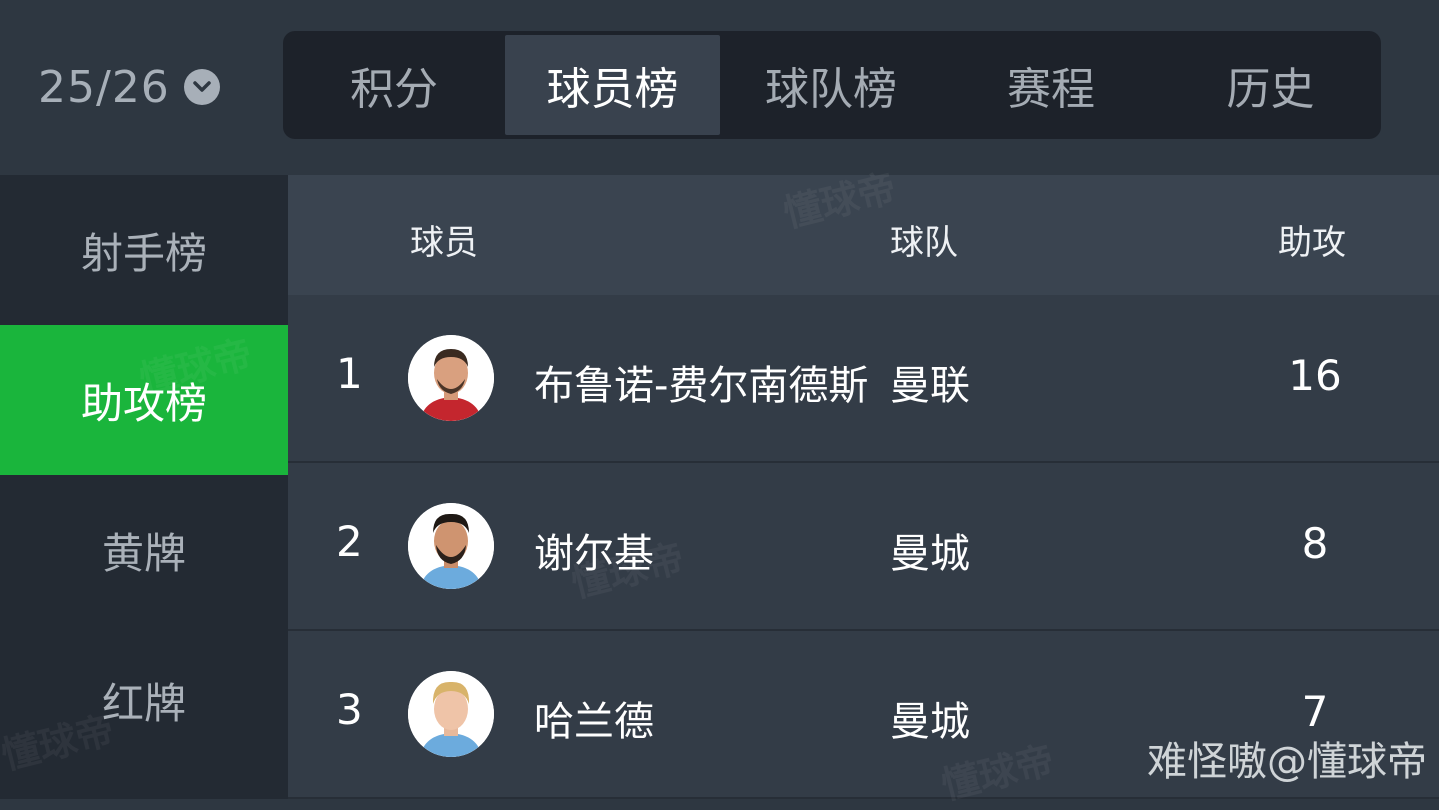  Describe the element at coordinates (394, 89) in the screenshot. I see `tab-standings-label: 积分` at that location.